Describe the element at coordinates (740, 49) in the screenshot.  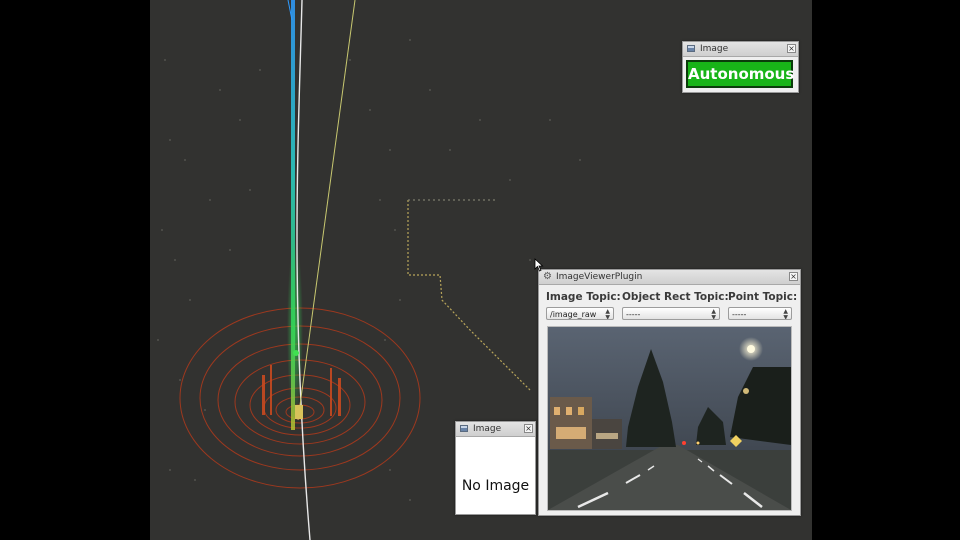
I see `status-window-titlebar: Image ×` at that location.